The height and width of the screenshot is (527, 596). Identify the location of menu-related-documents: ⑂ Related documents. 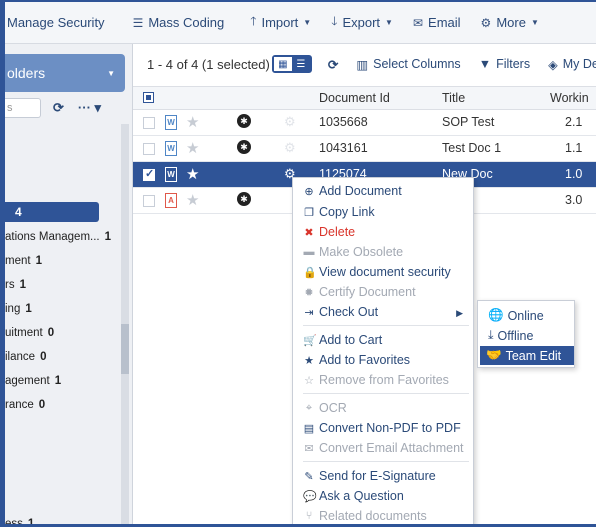
(365, 516).